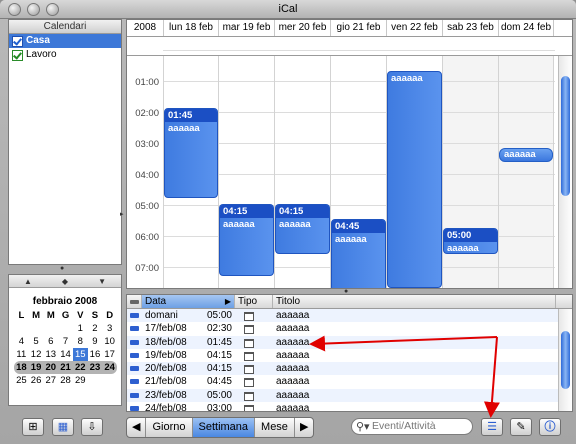 This screenshot has height=444, width=576. Describe the element at coordinates (304, 427) in the screenshot. I see `next-icon: ▶` at that location.